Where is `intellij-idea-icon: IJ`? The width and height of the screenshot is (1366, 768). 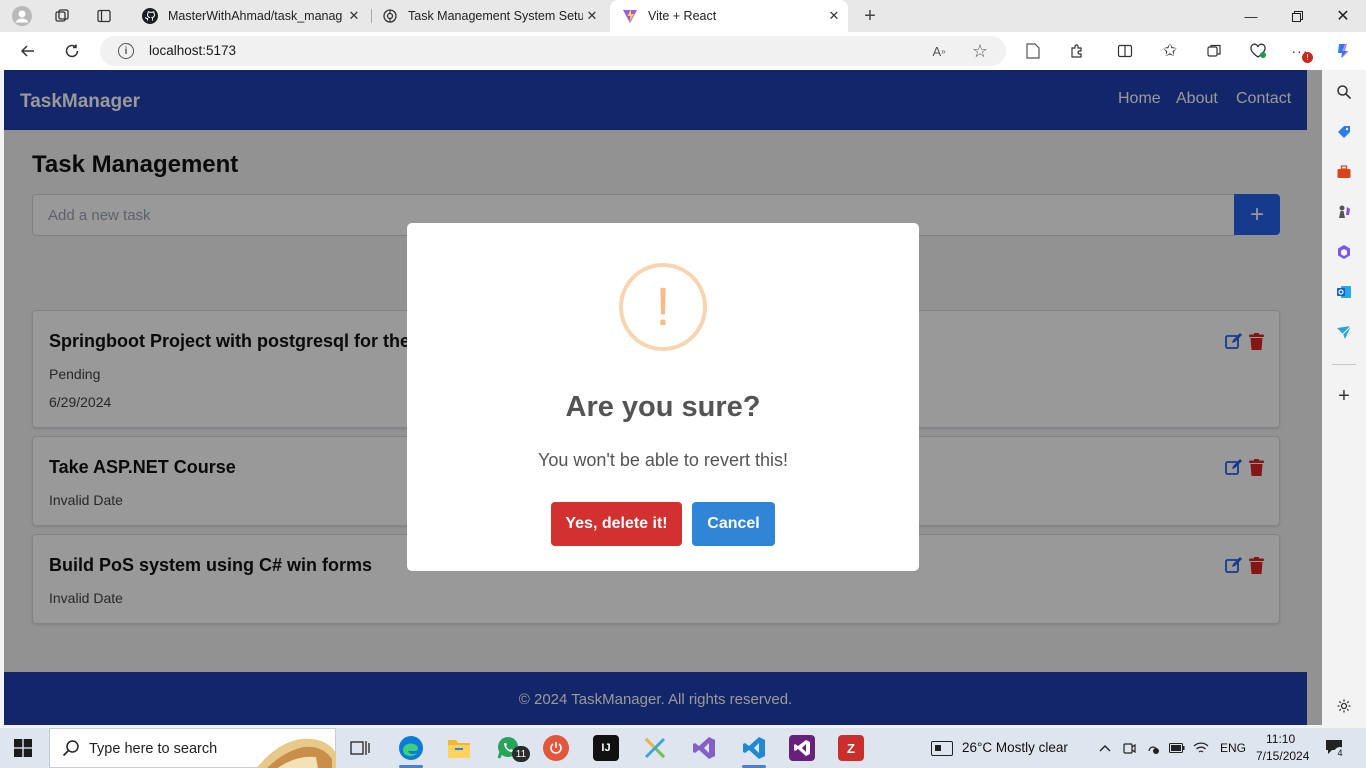 intellij-idea-icon: IJ is located at coordinates (606, 748).